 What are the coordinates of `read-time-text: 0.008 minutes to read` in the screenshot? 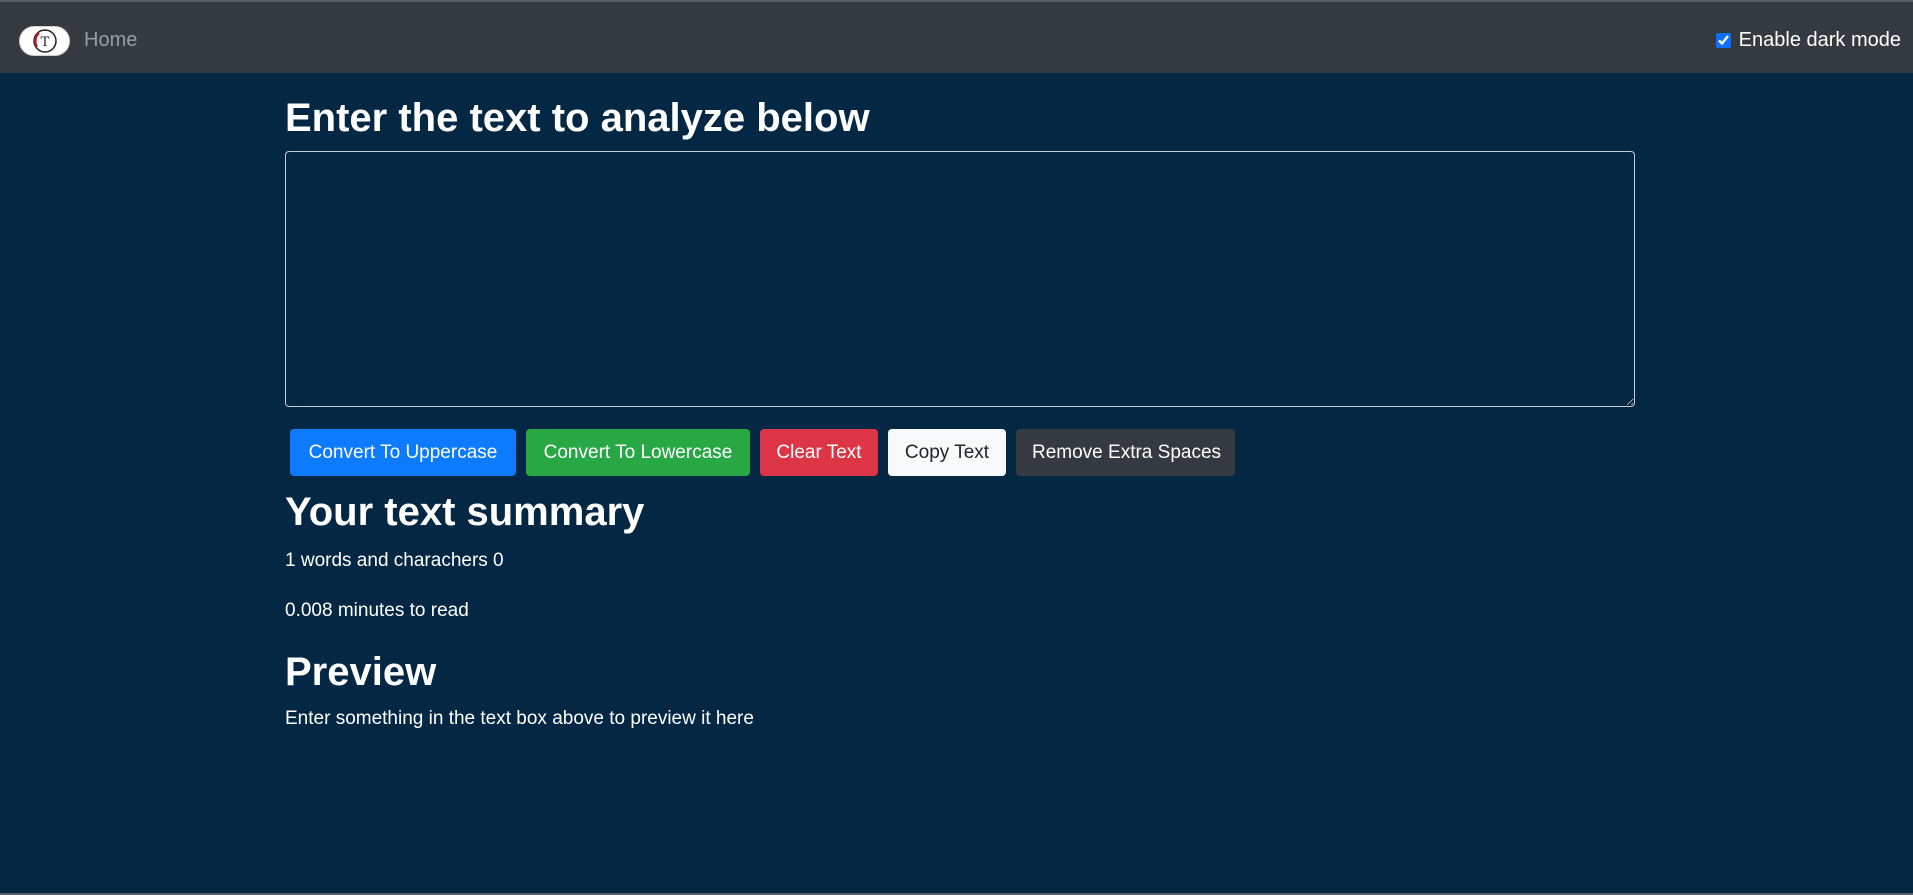 It's located at (377, 610).